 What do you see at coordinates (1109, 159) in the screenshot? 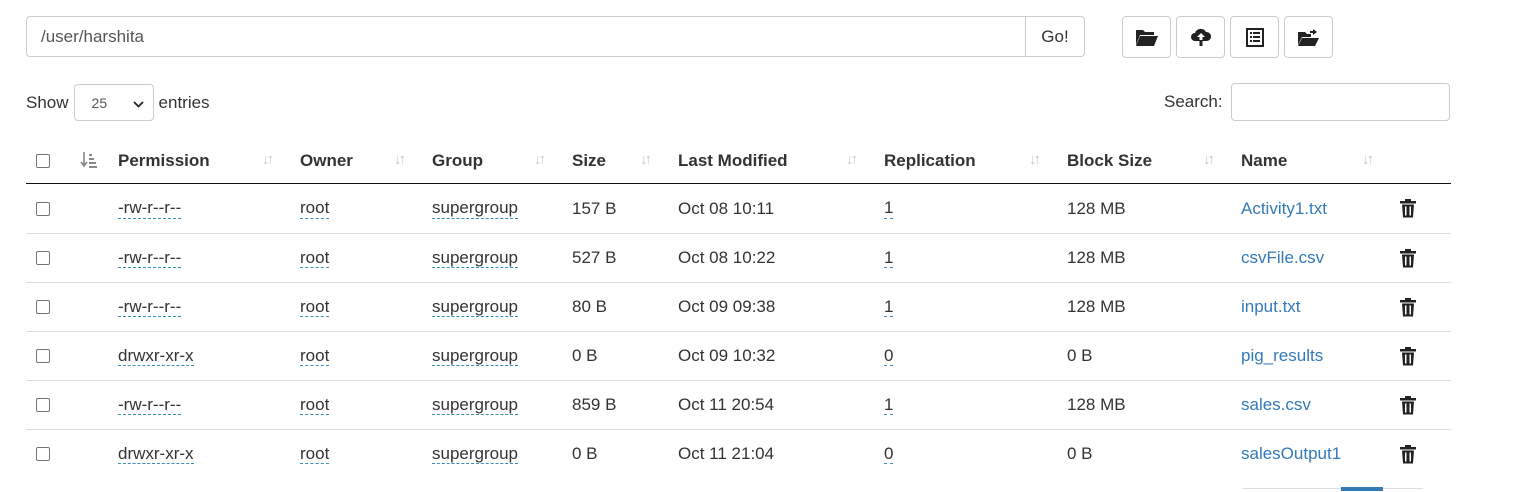
I see `column-block-size: Block Size` at bounding box center [1109, 159].